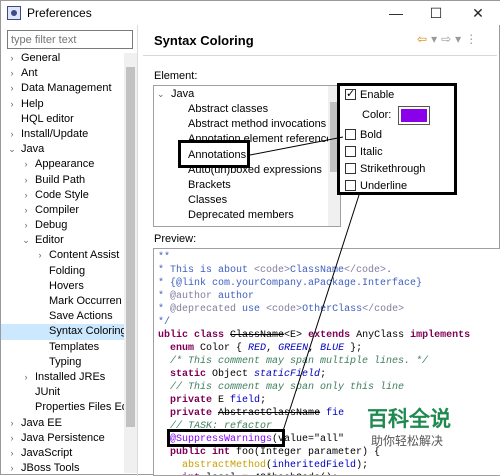 This screenshot has height=476, width=500. I want to click on callout-line-annotations, so click(296, 146).